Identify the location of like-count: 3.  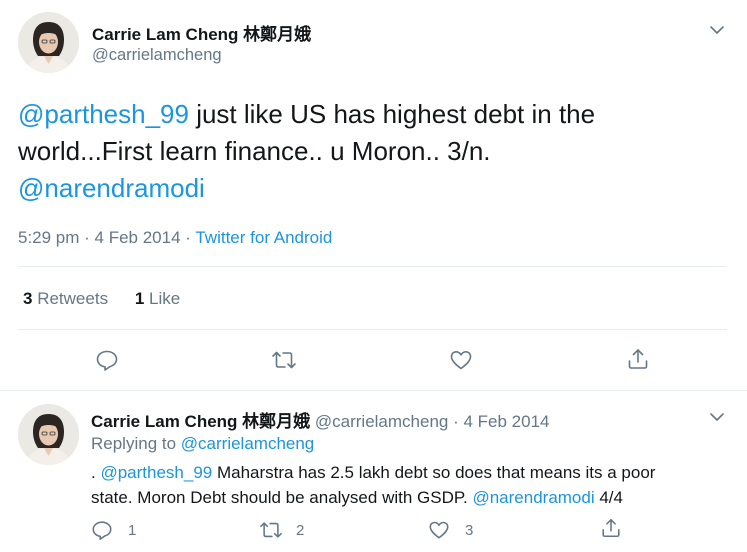
(469, 530).